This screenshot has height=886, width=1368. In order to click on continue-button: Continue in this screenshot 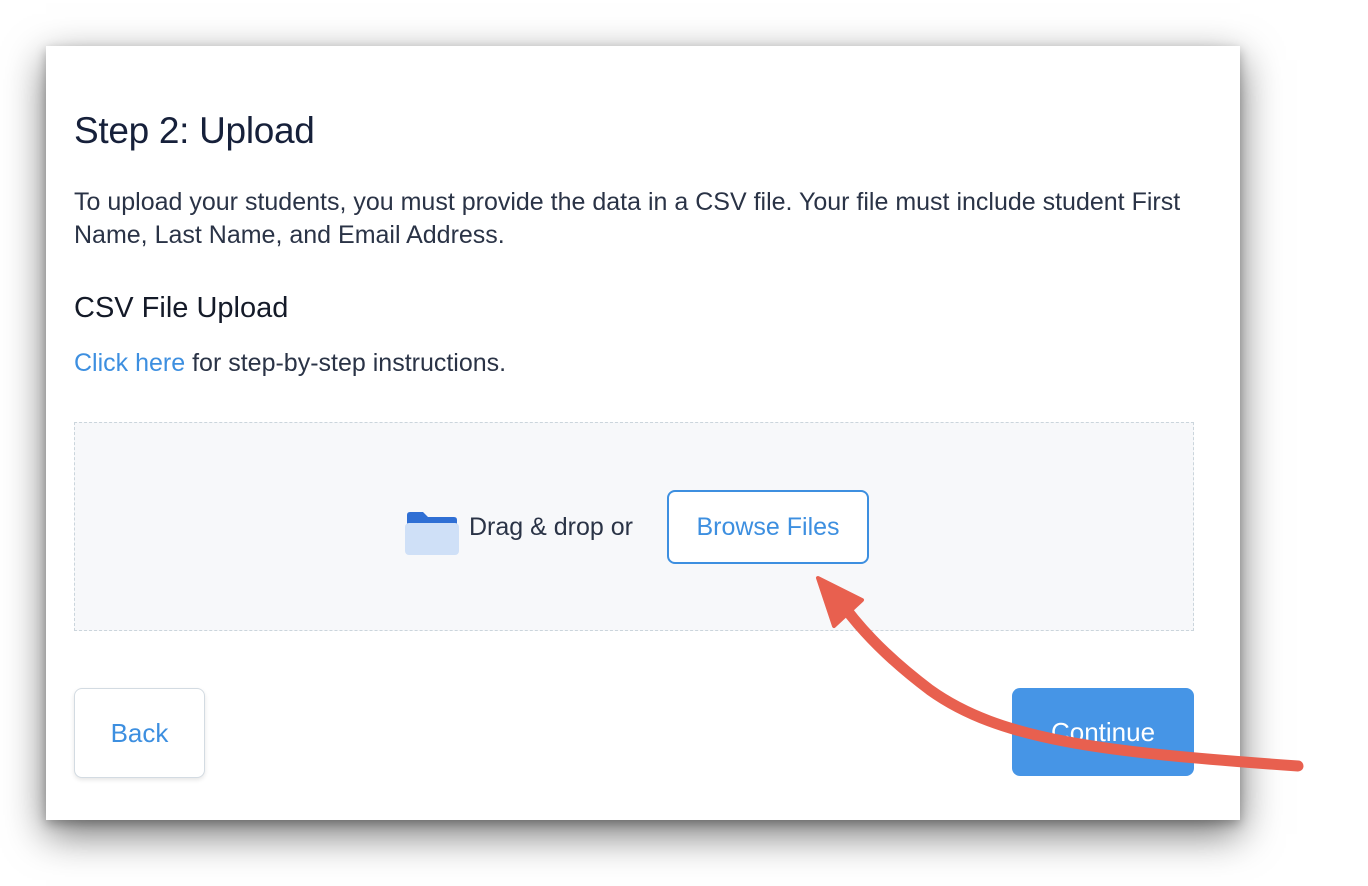, I will do `click(1103, 732)`.